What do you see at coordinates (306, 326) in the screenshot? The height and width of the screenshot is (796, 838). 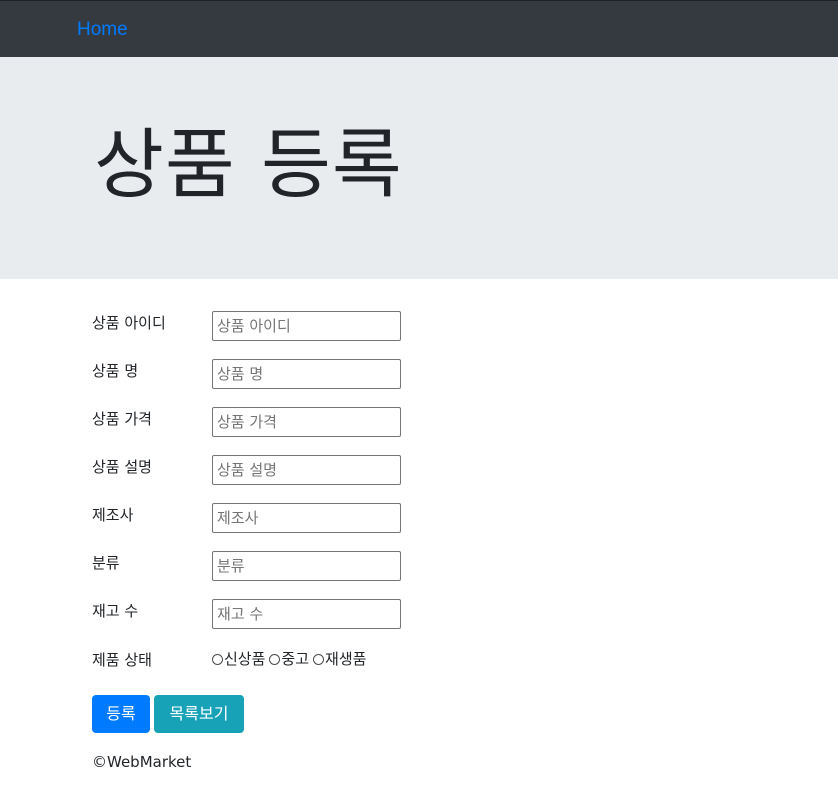 I see `product-id-input` at bounding box center [306, 326].